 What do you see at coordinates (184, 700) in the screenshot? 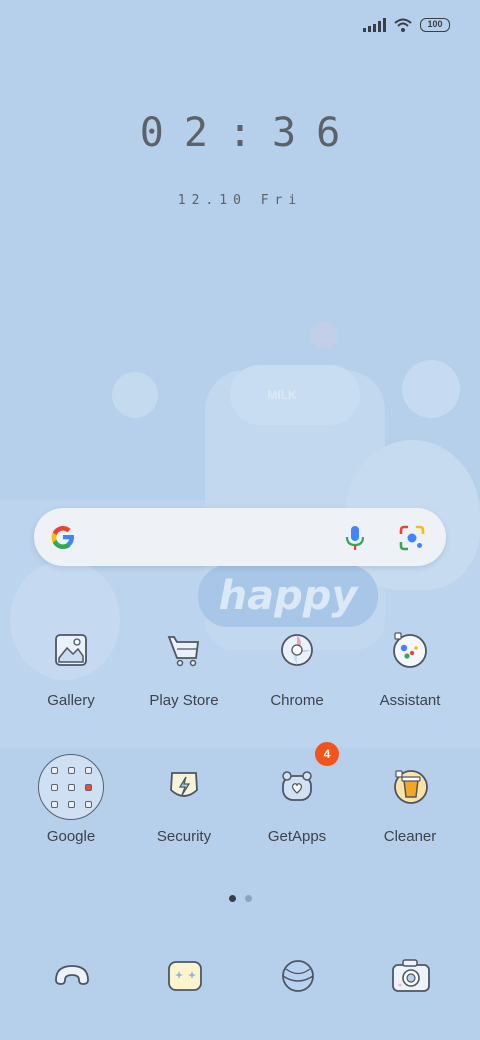
I see `app-label: Play Store` at bounding box center [184, 700].